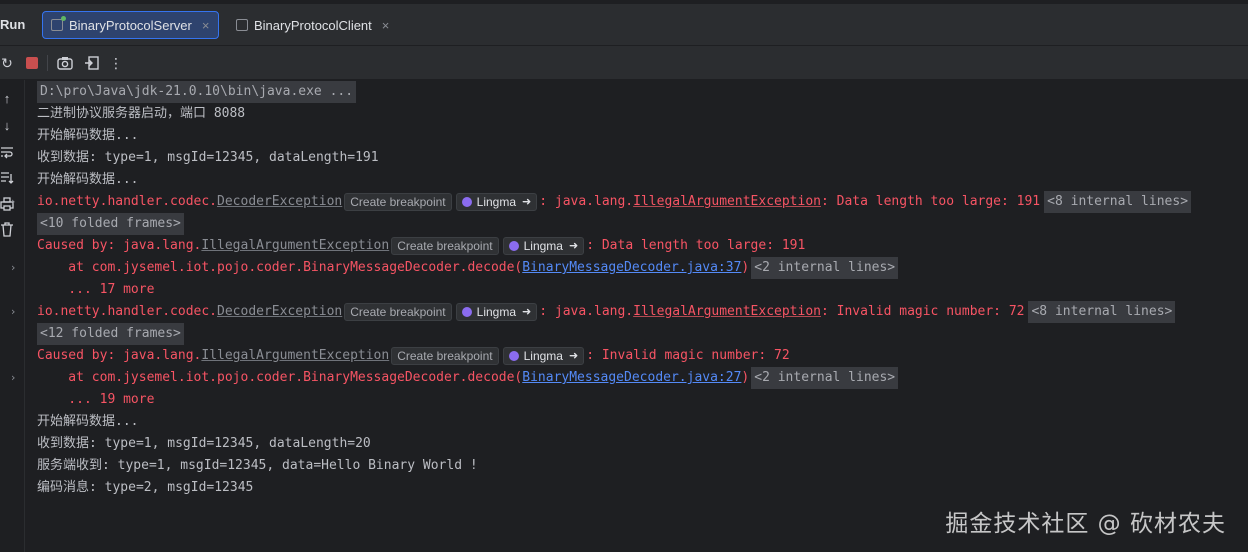 The image size is (1248, 552). I want to click on console-line: 二进制协议服务器启动，端口 8088, so click(141, 113).